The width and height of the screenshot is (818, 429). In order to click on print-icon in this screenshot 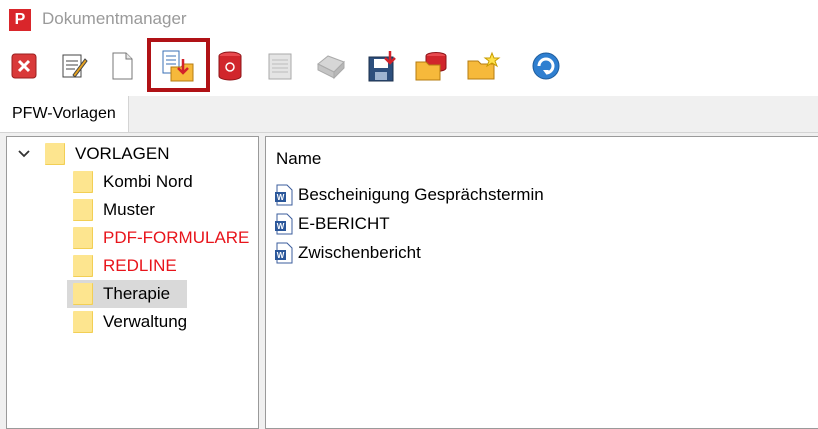, I will do `click(331, 67)`.